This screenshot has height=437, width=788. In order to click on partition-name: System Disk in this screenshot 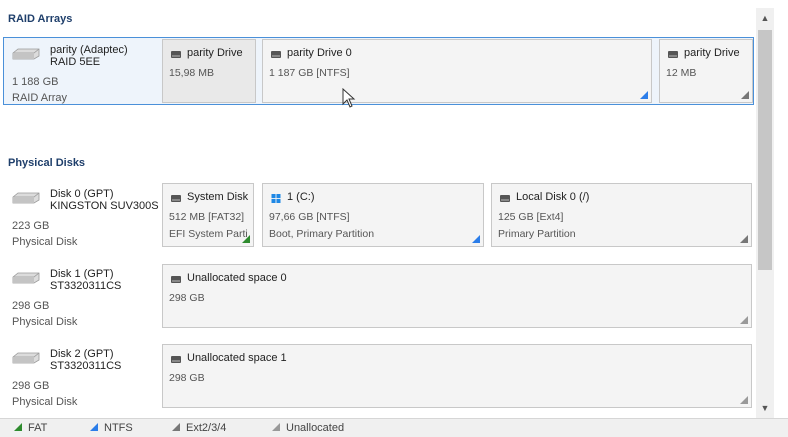, I will do `click(218, 197)`.